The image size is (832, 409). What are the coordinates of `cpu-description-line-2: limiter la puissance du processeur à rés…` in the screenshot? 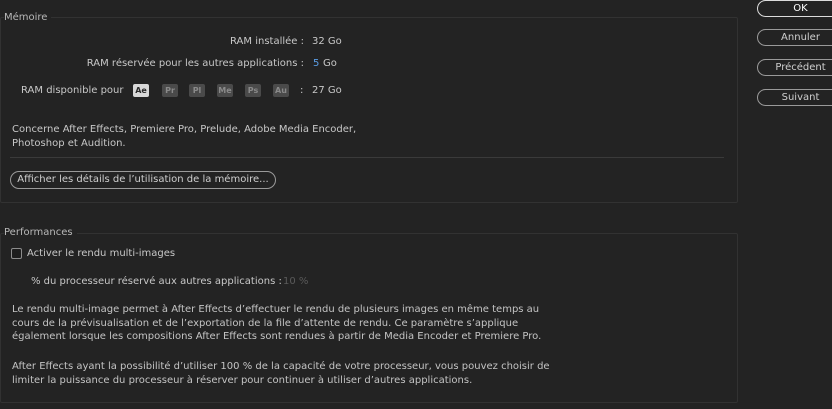 It's located at (242, 380).